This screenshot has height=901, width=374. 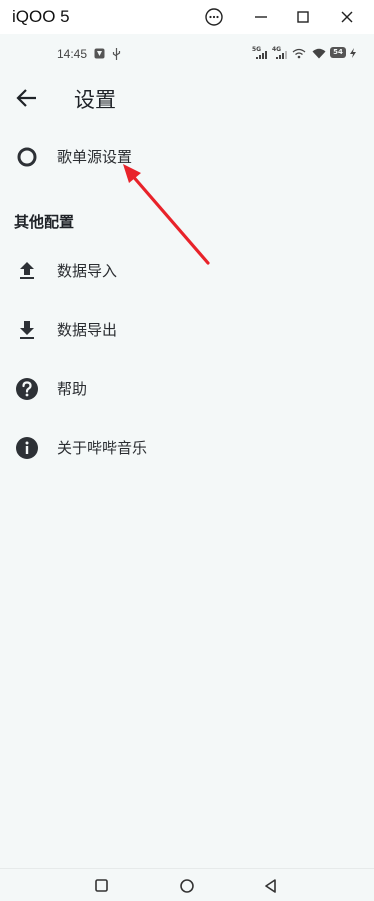 What do you see at coordinates (44, 222) in the screenshot?
I see `section-title-other: 其他配置` at bounding box center [44, 222].